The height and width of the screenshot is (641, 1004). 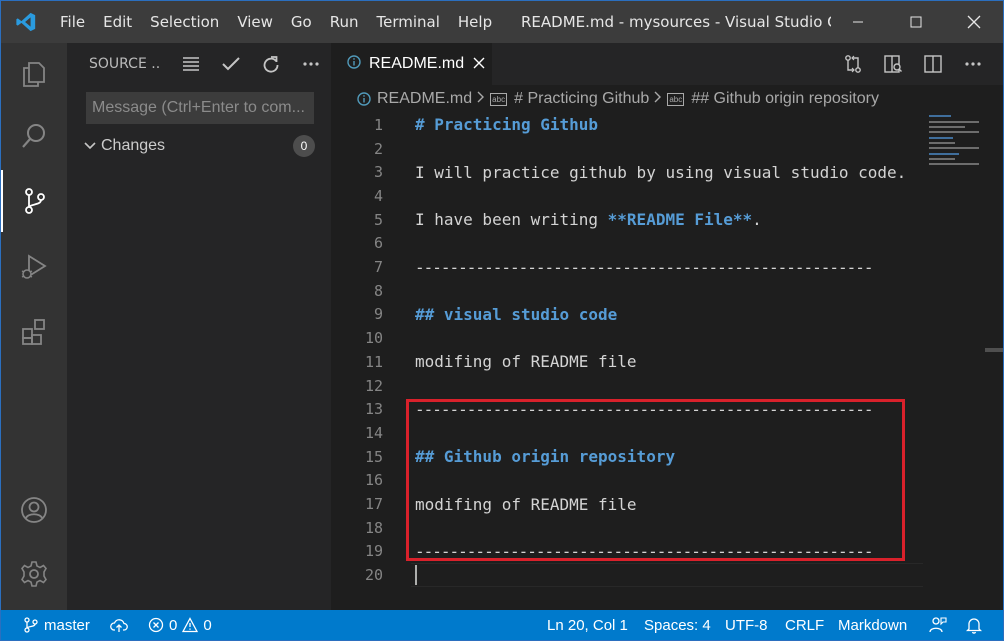 What do you see at coordinates (411, 64) in the screenshot?
I see `tab-readme: README.md` at bounding box center [411, 64].